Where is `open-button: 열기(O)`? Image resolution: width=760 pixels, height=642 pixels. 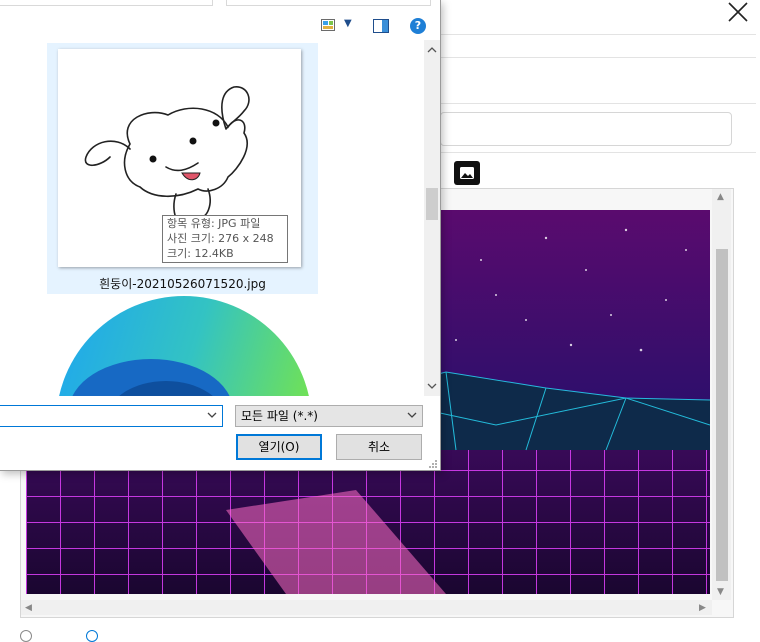 open-button: 열기(O) is located at coordinates (279, 447).